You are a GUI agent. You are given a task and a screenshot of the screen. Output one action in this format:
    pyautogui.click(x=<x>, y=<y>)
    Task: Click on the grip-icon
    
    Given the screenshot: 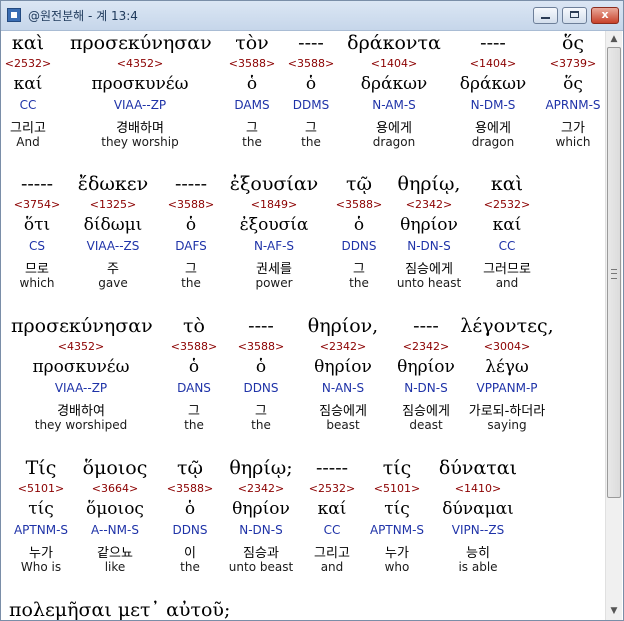 What is the action you would take?
    pyautogui.click(x=614, y=274)
    